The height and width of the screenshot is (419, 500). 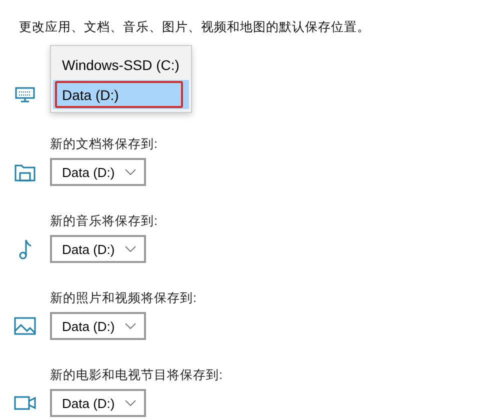 I want to click on field-label: 新的电影和电视节目将保存到:, so click(x=137, y=375).